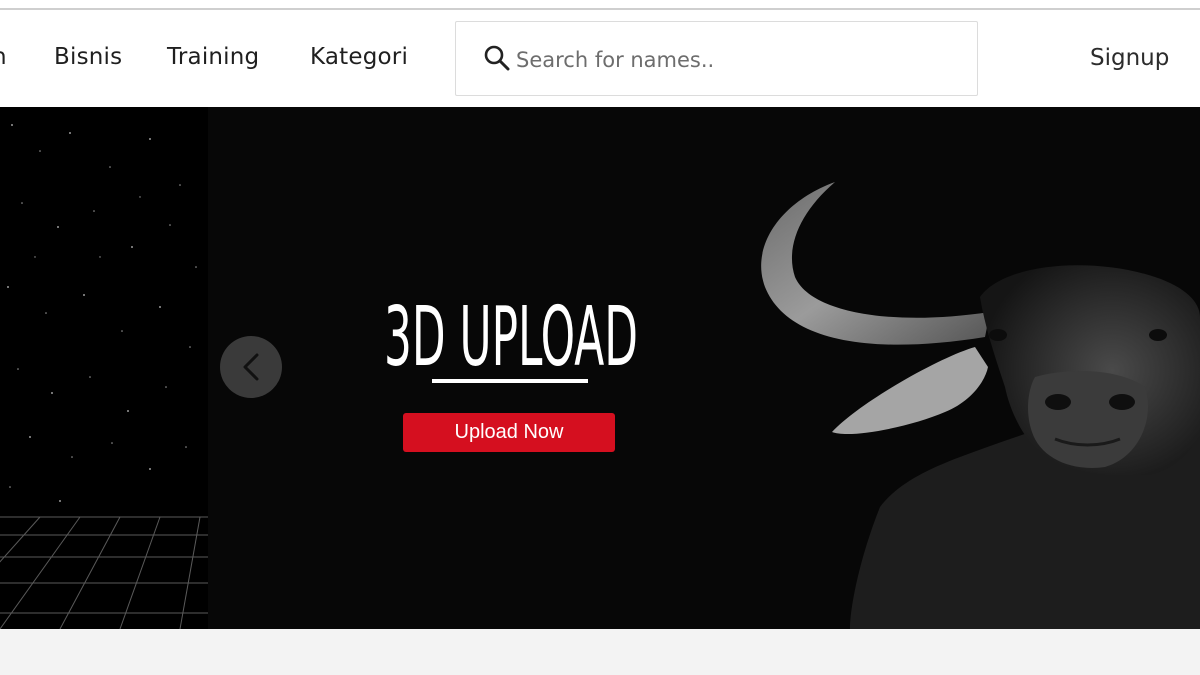  What do you see at coordinates (510, 381) in the screenshot?
I see `title-underline` at bounding box center [510, 381].